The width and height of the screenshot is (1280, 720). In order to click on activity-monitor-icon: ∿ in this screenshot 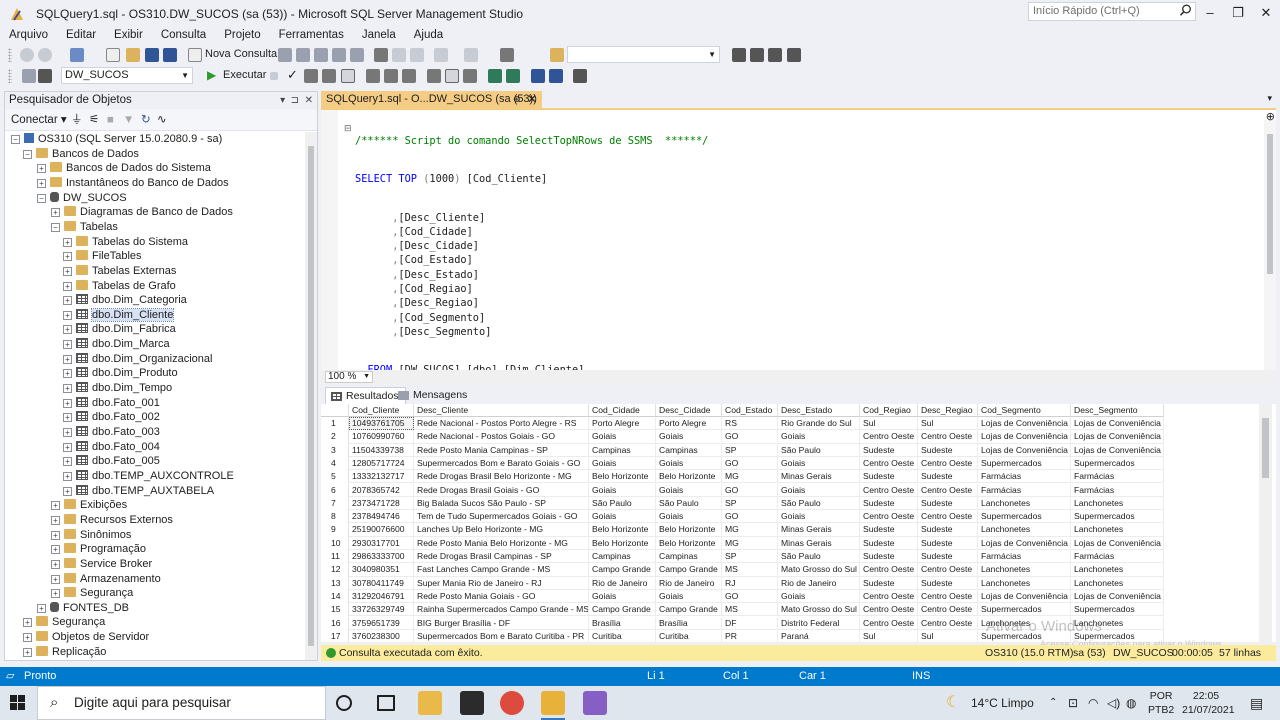, I will do `click(162, 120)`.